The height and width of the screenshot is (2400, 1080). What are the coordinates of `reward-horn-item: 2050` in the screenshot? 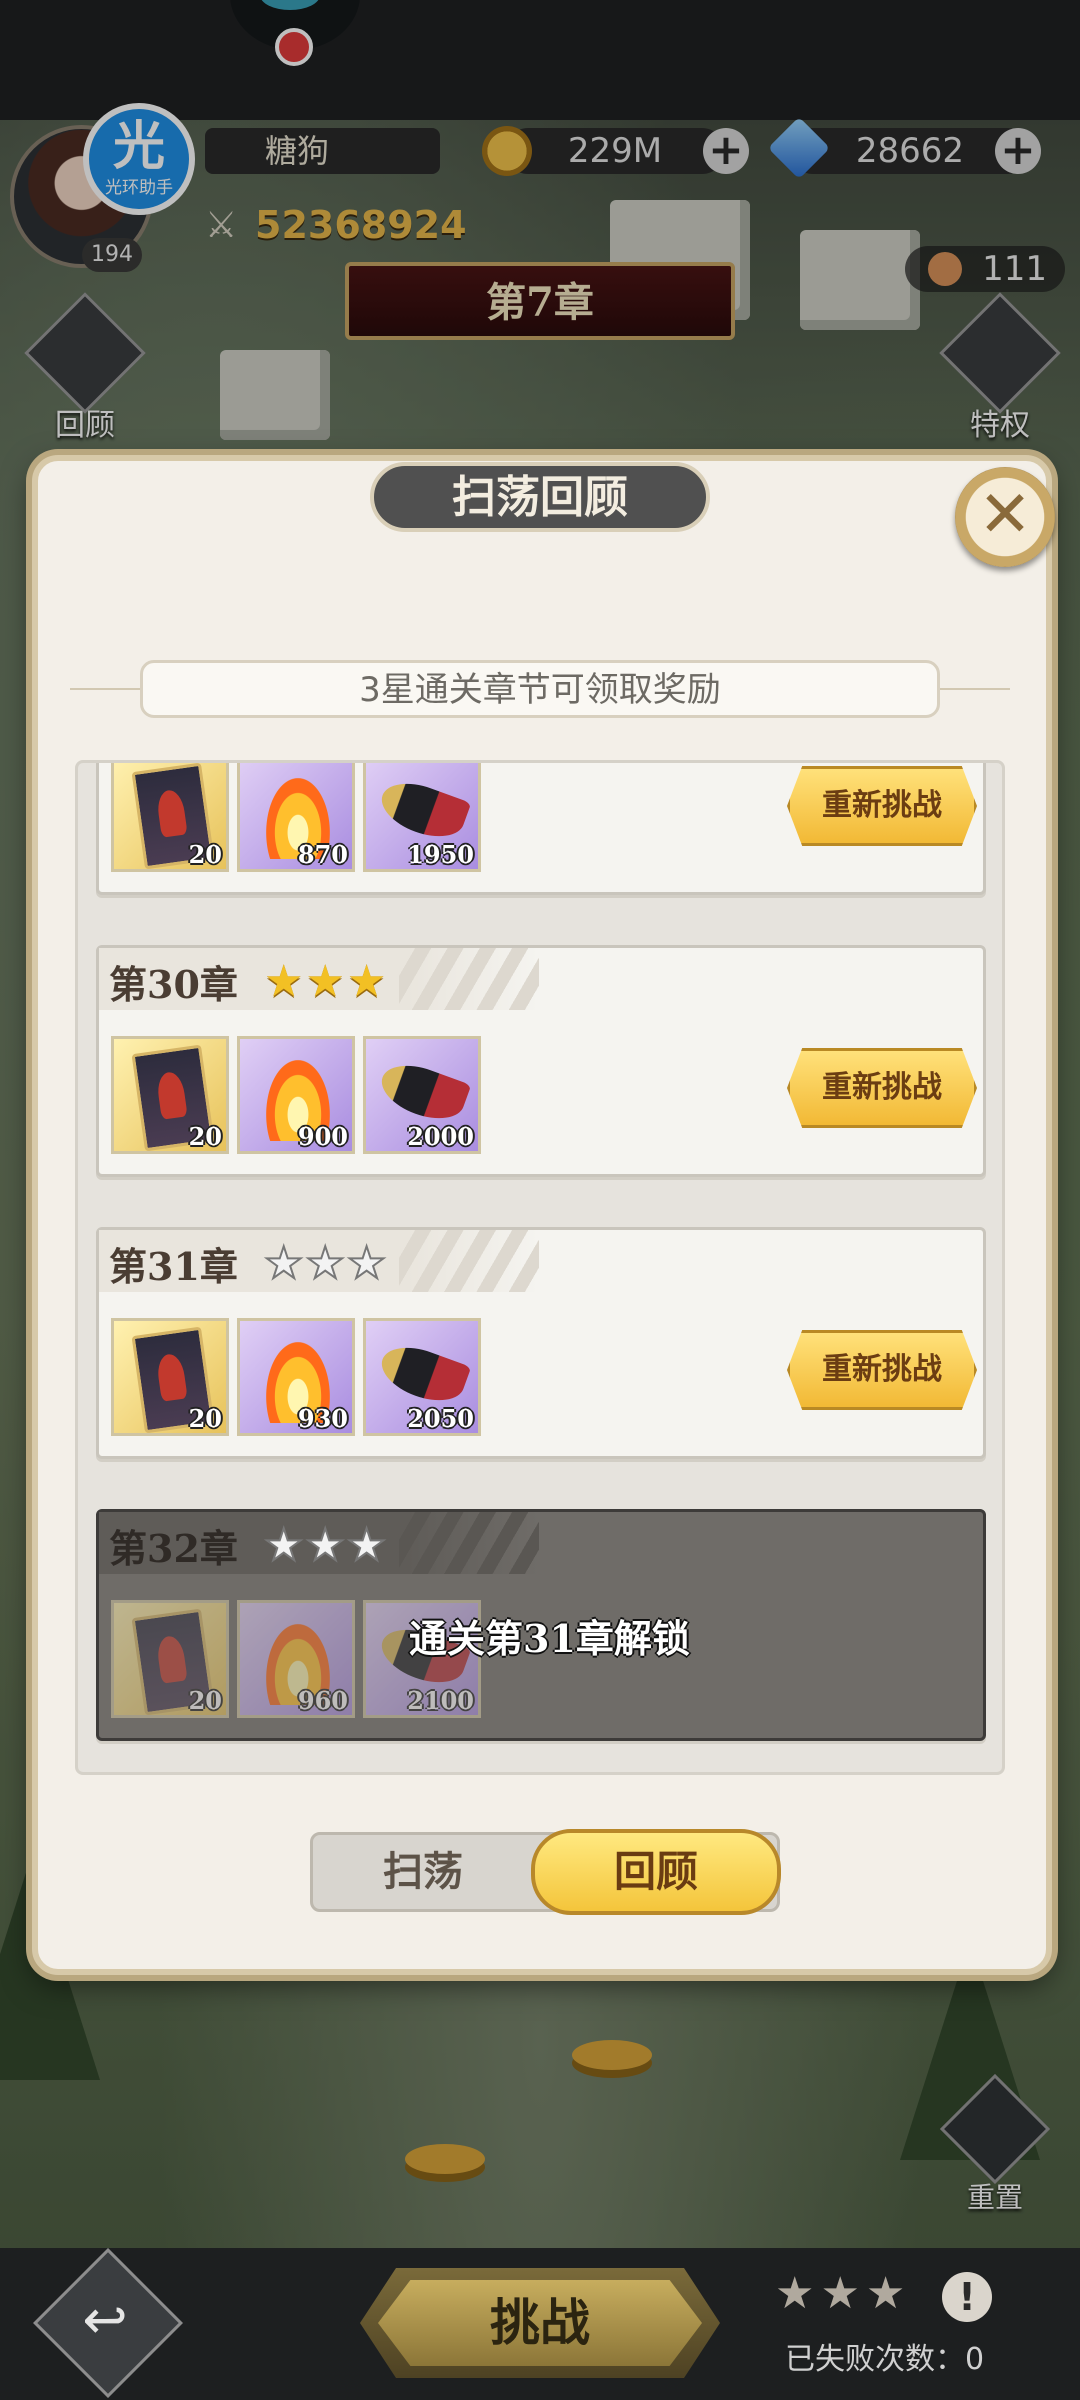 It's located at (422, 1377).